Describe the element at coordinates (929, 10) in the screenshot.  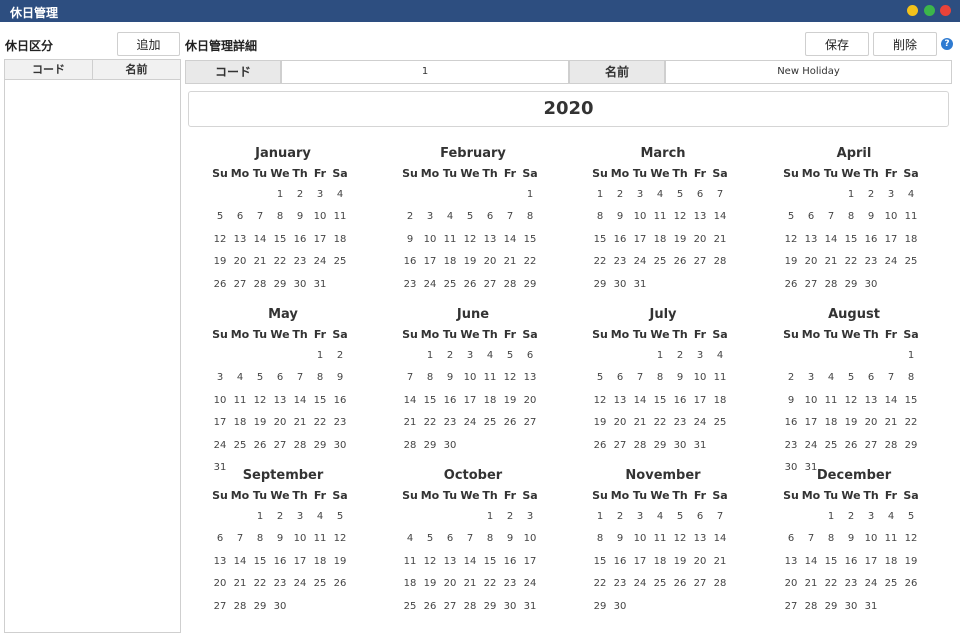
I see `maximize-icon` at that location.